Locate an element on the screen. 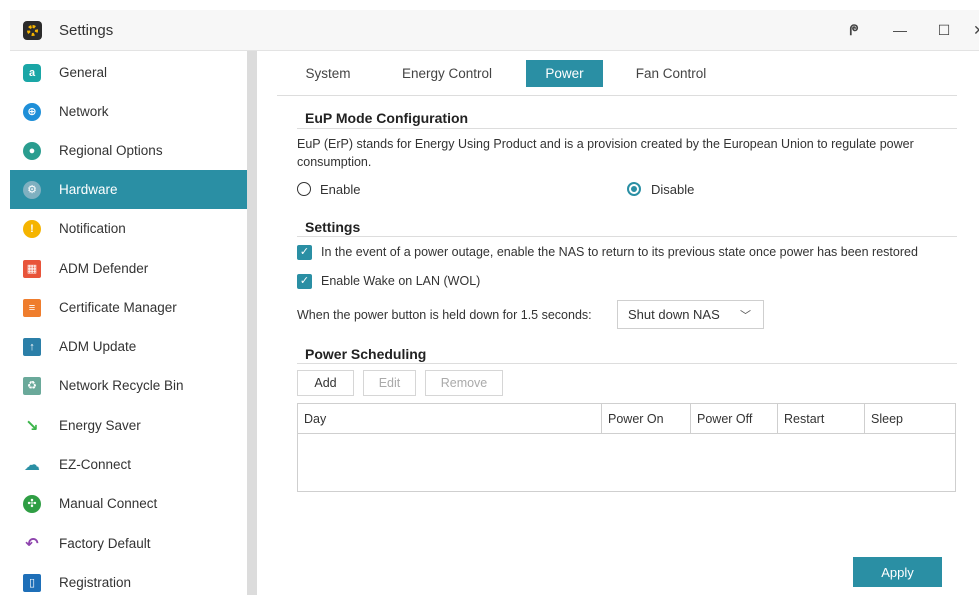  sidebar-item-label: ADM Defender is located at coordinates (104, 268).